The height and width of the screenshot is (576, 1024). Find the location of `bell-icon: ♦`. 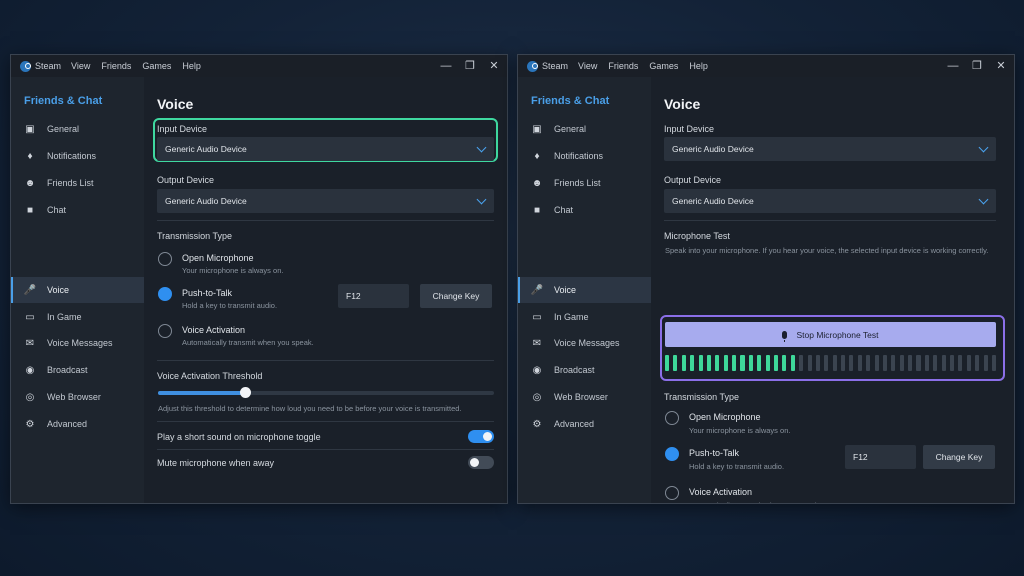

bell-icon: ♦ is located at coordinates (30, 156).